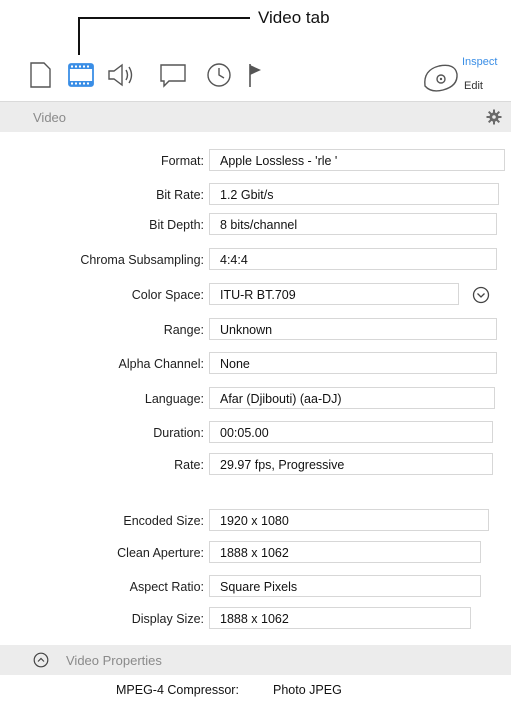 The height and width of the screenshot is (715, 511). What do you see at coordinates (345, 586) in the screenshot?
I see `aspect-ratio-field: Square Pixels` at bounding box center [345, 586].